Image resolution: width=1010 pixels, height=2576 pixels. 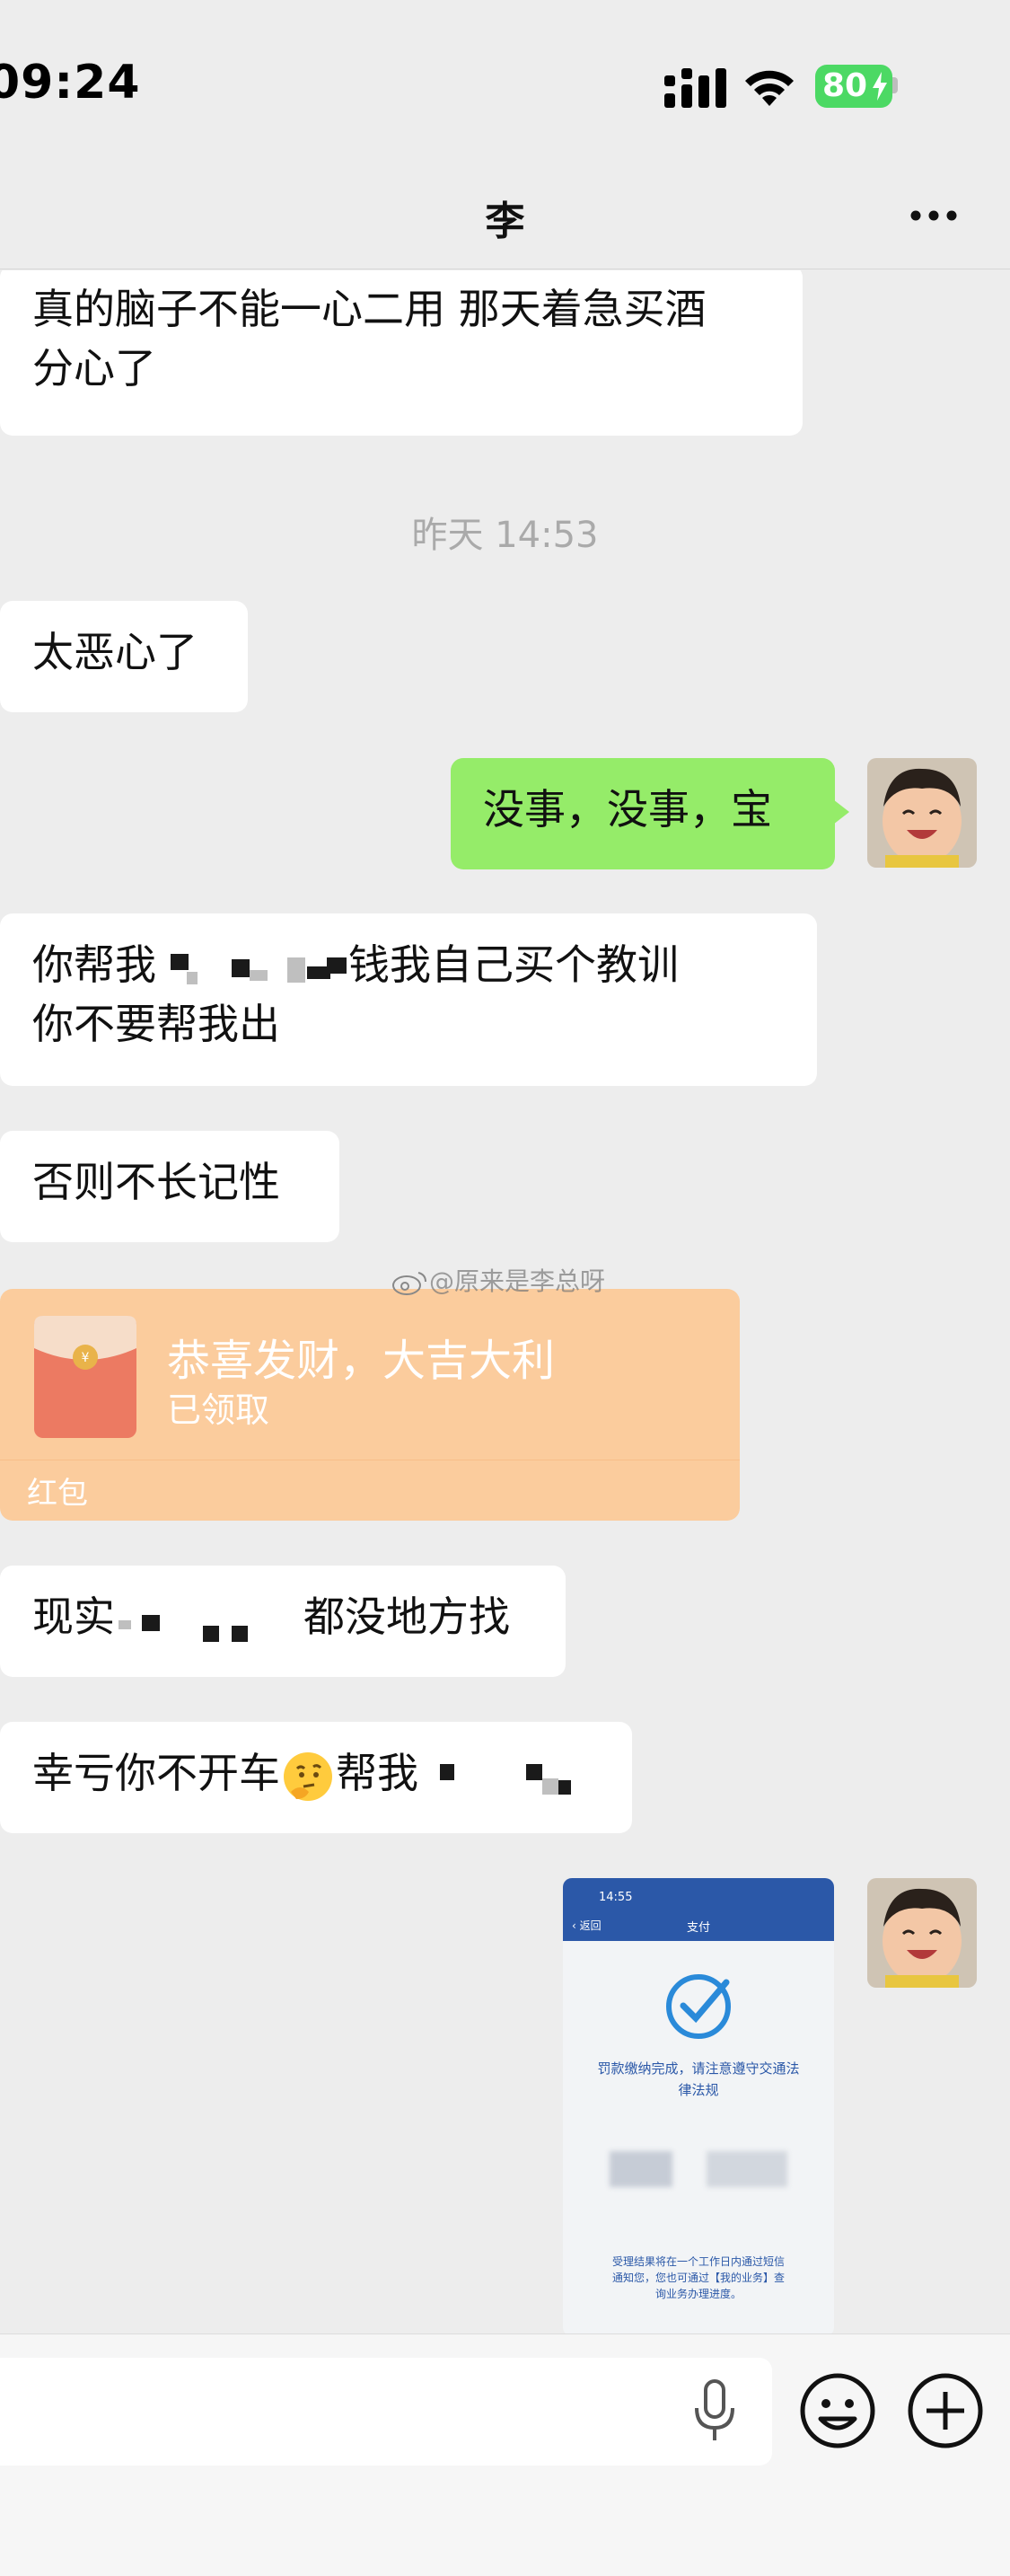 What do you see at coordinates (85, 1377) in the screenshot?
I see `red-envelope-icon: ¥` at bounding box center [85, 1377].